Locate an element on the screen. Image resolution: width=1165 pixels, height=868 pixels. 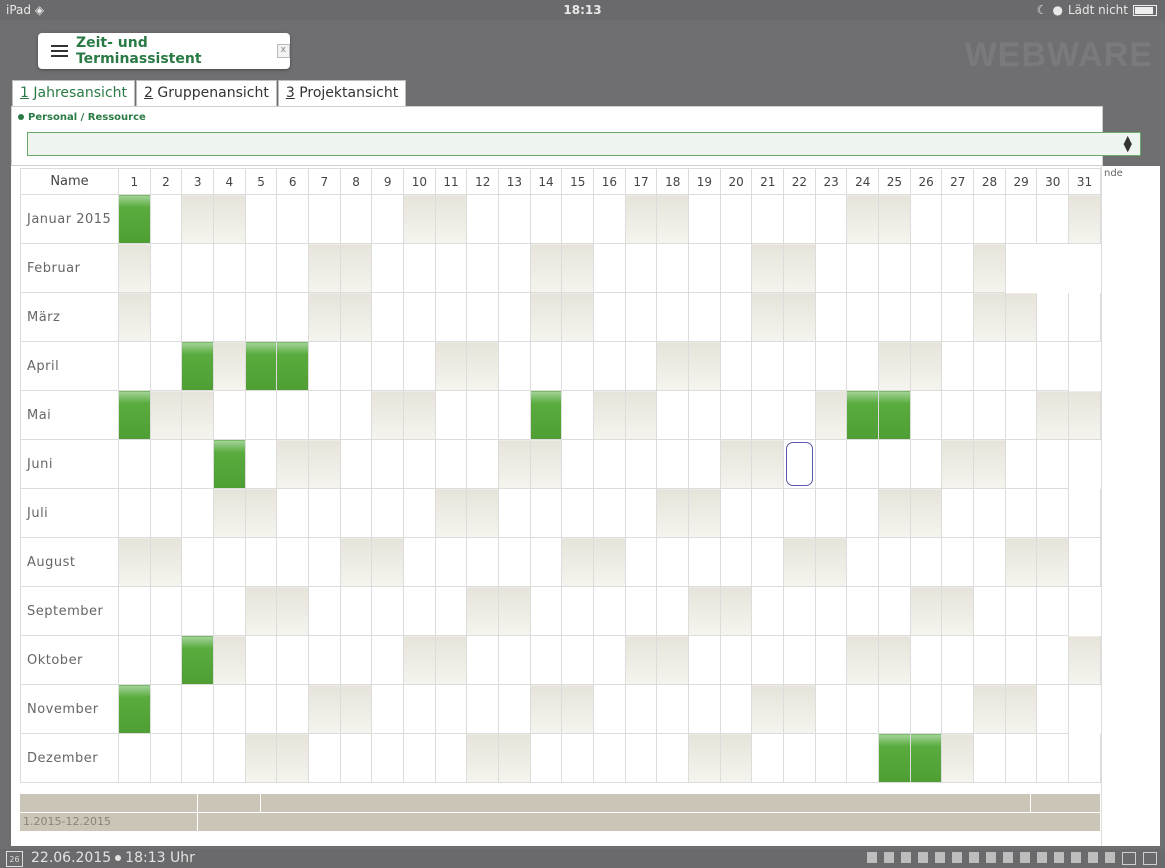
network-icon is located at coordinates (957, 857).